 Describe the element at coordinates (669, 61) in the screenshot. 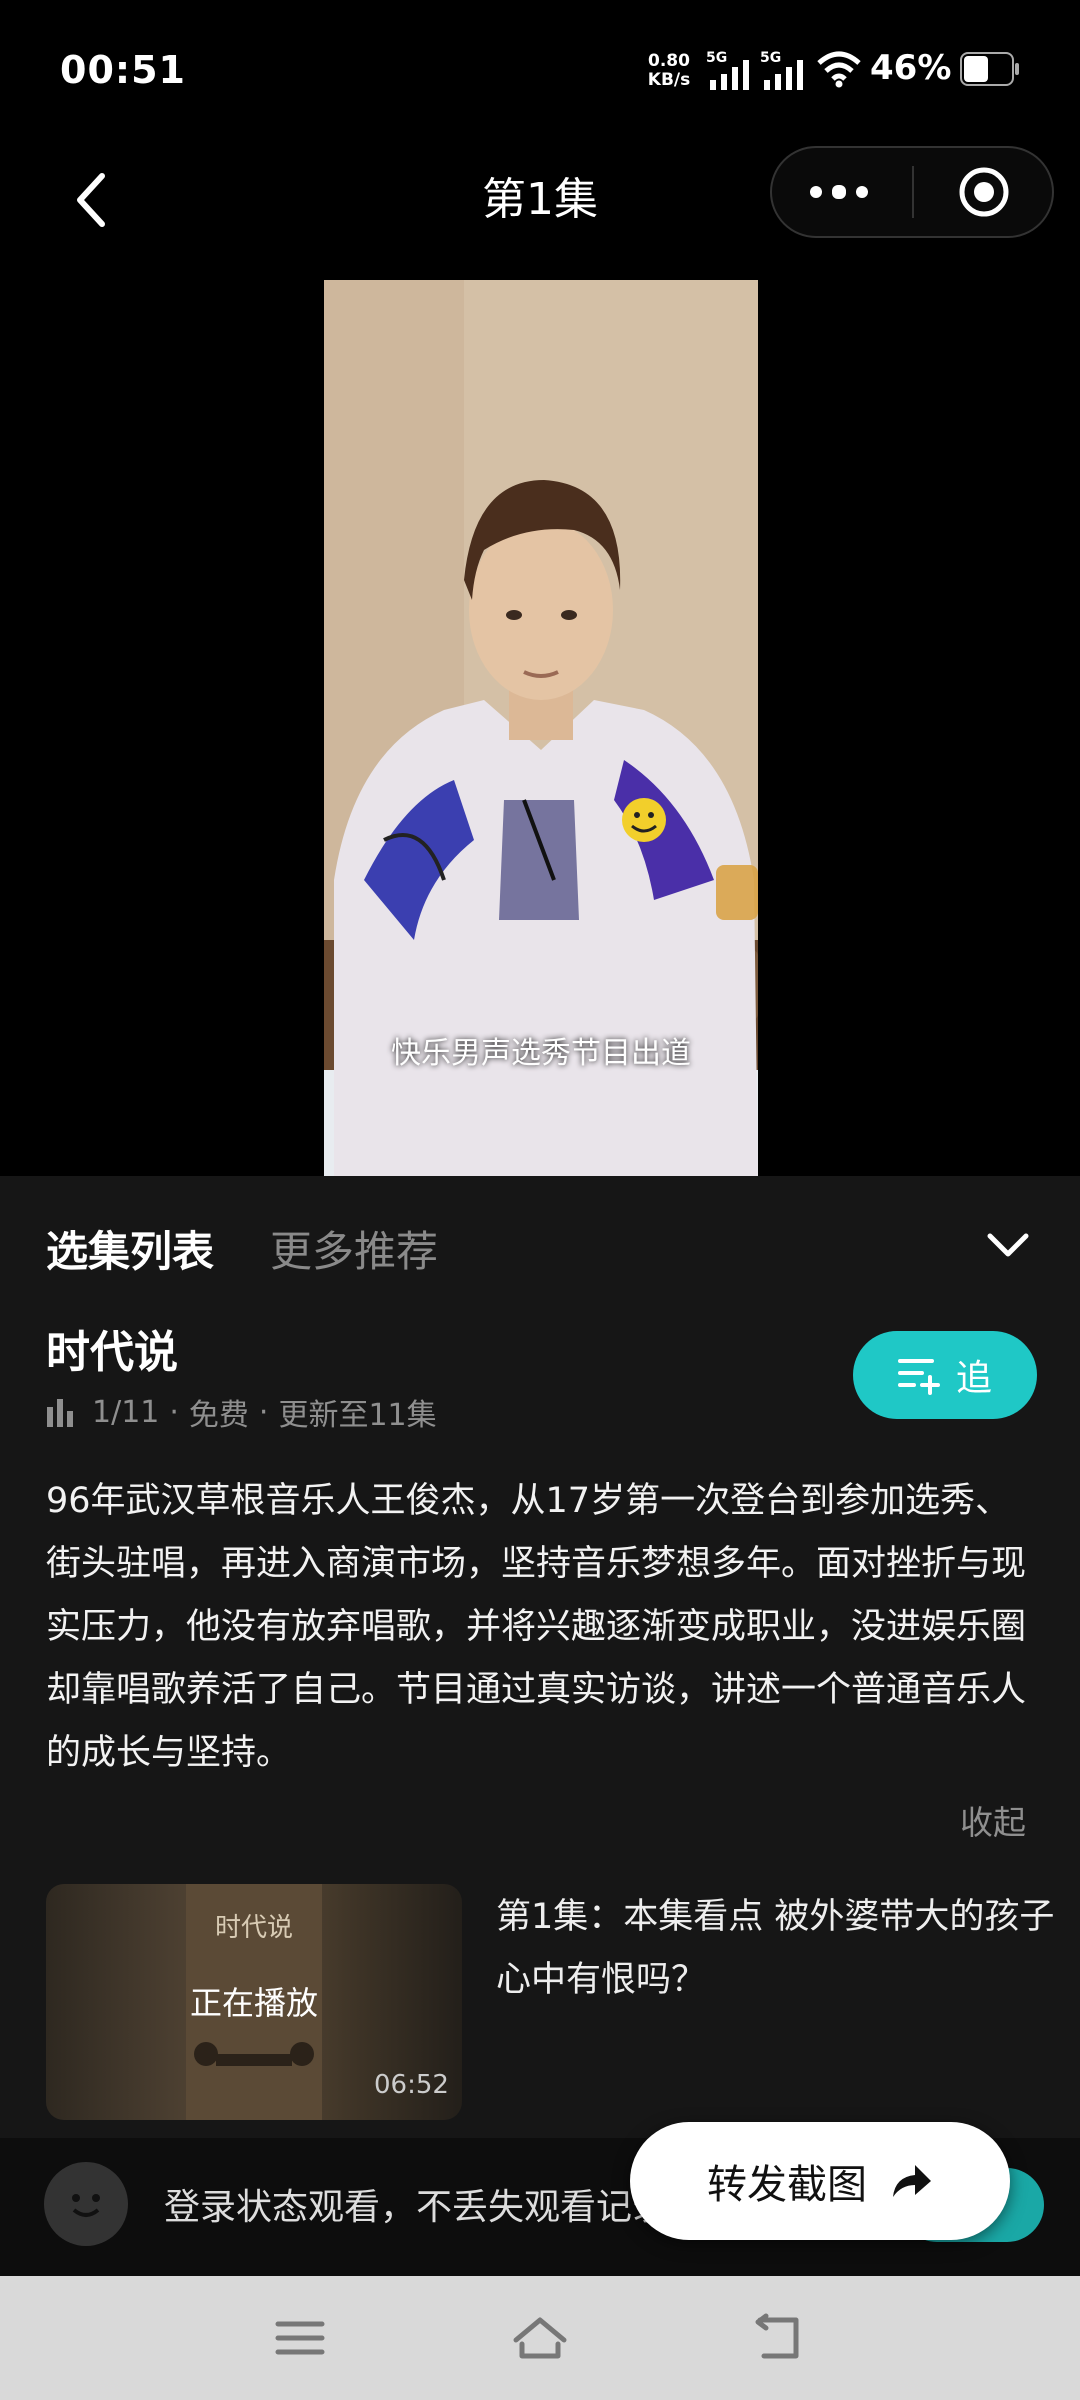

I see `net-speed-value: 0.80` at that location.